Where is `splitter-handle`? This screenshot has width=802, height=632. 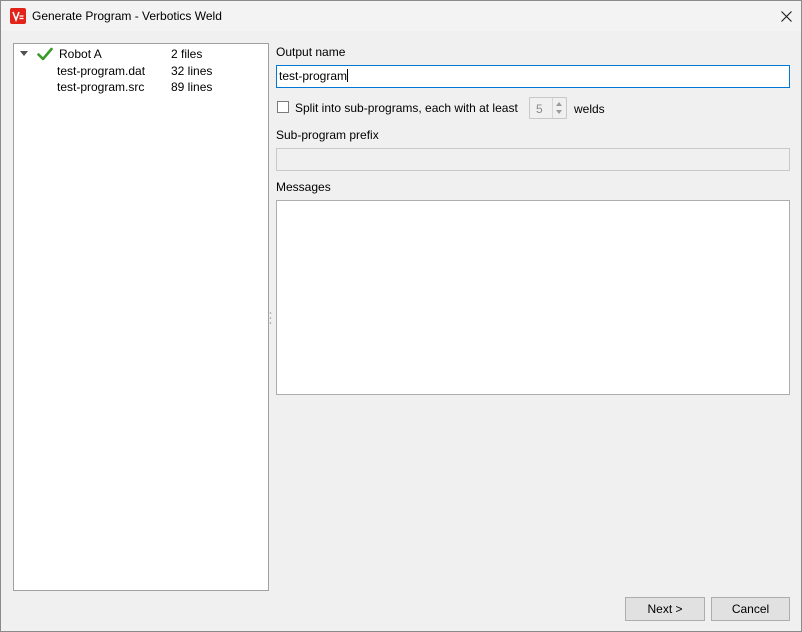 splitter-handle is located at coordinates (270, 318).